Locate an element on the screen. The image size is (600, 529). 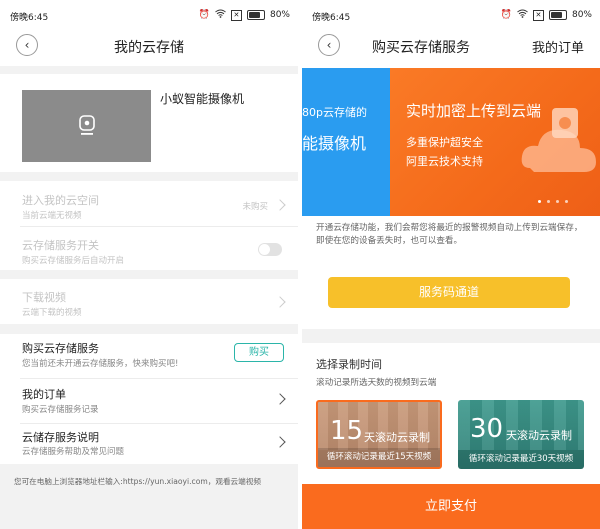
camera-icon is located at coordinates (87, 125).